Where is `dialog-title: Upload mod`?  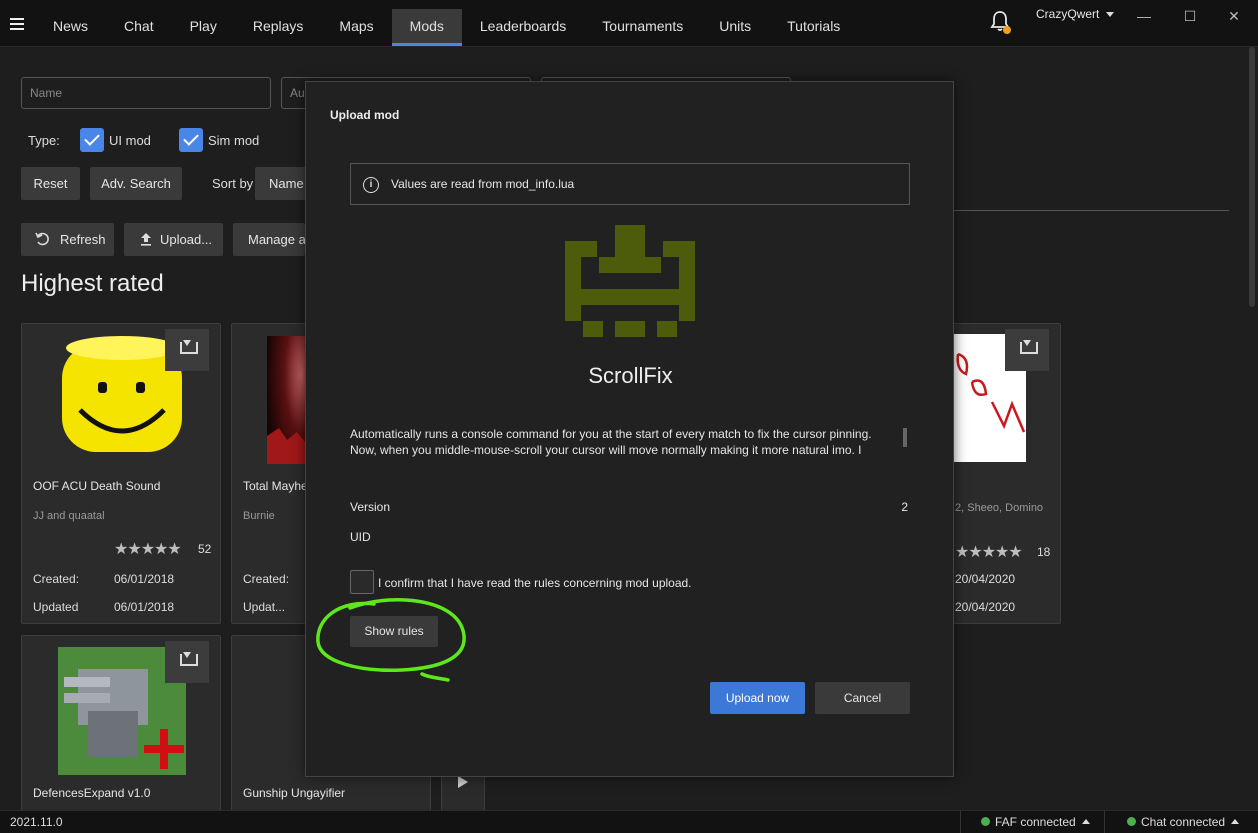 dialog-title: Upload mod is located at coordinates (365, 115).